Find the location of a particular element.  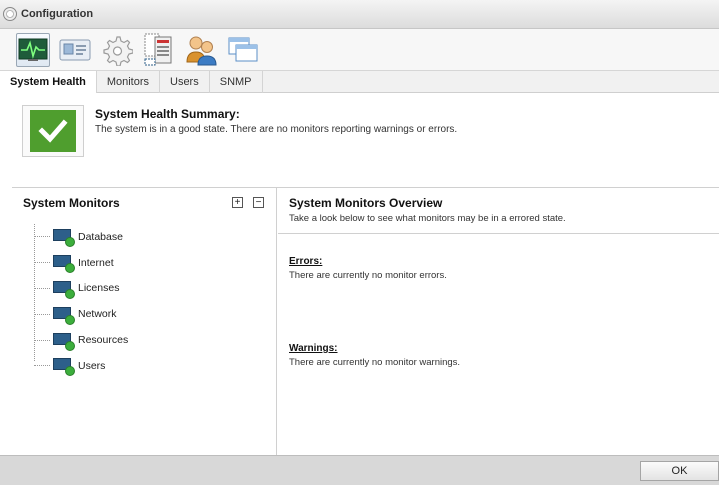

tree-item-label: Licenses is located at coordinates (99, 288).